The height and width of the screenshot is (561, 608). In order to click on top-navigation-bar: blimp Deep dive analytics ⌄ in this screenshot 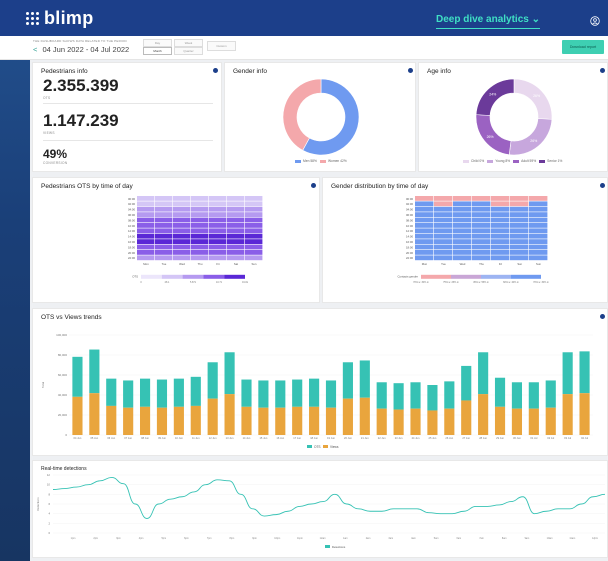, I will do `click(304, 18)`.